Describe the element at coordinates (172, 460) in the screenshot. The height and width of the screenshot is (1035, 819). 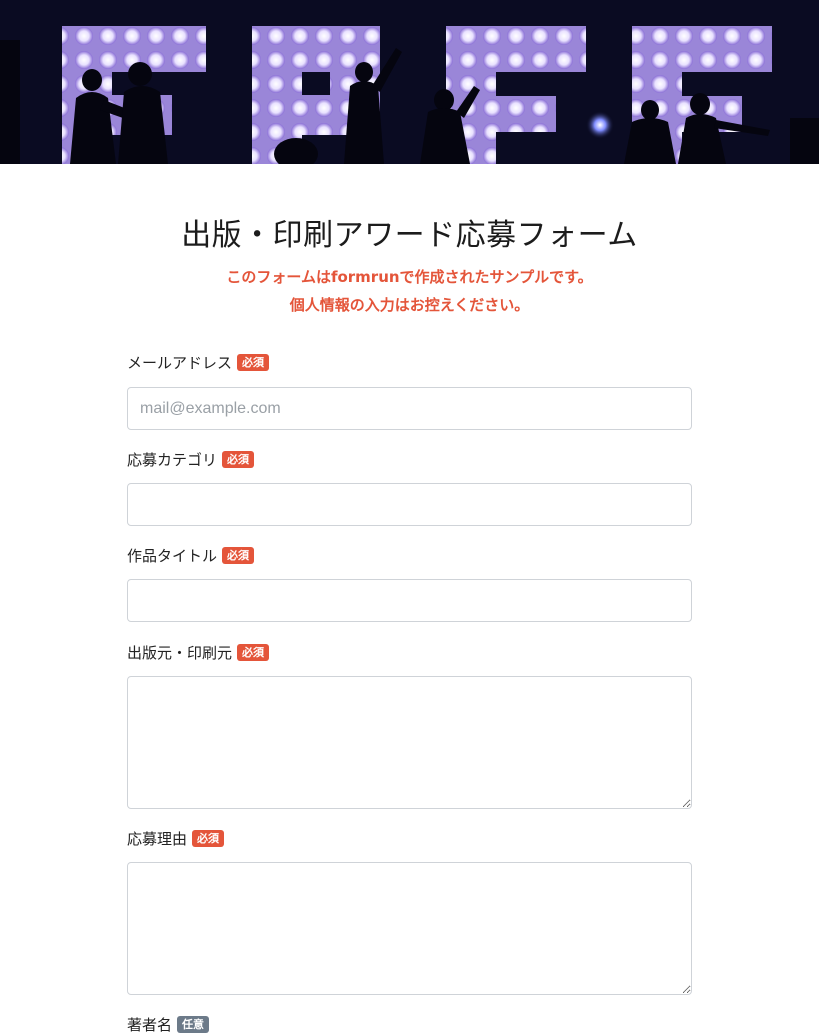
I see `category-label-text: 応募カテゴリ` at that location.